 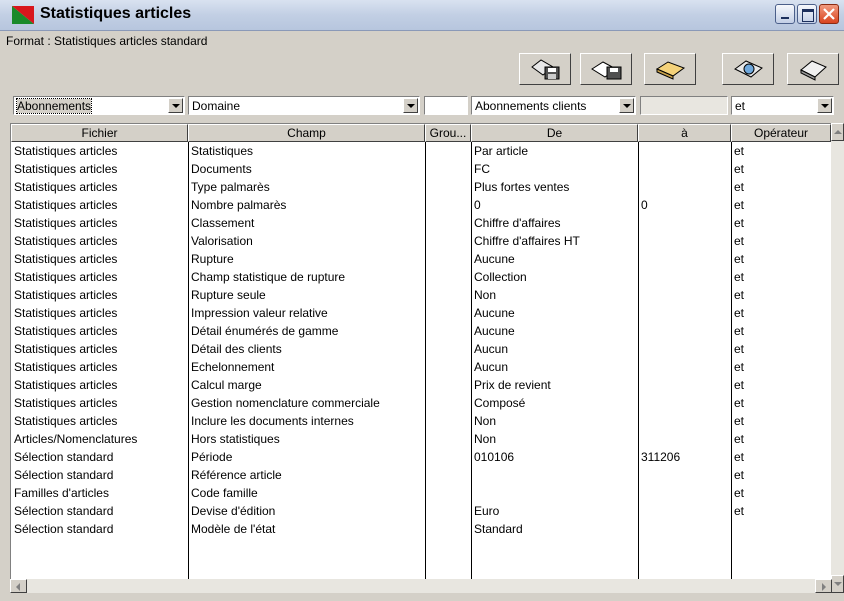 I want to click on horizontal-scrollbar, so click(x=421, y=586).